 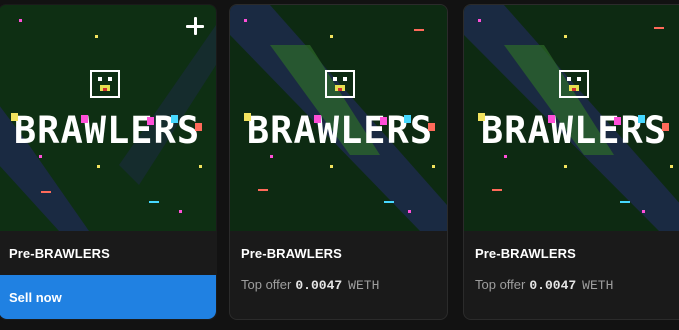 What do you see at coordinates (195, 26) in the screenshot?
I see `add-plus-icon` at bounding box center [195, 26].